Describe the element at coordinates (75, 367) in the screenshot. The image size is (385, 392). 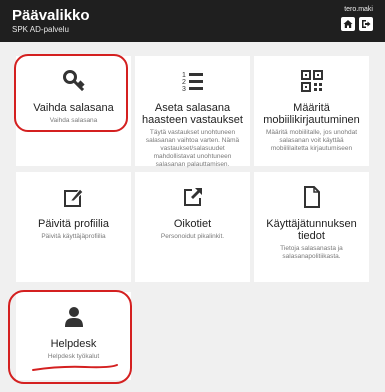
I see `annotation-underline` at that location.